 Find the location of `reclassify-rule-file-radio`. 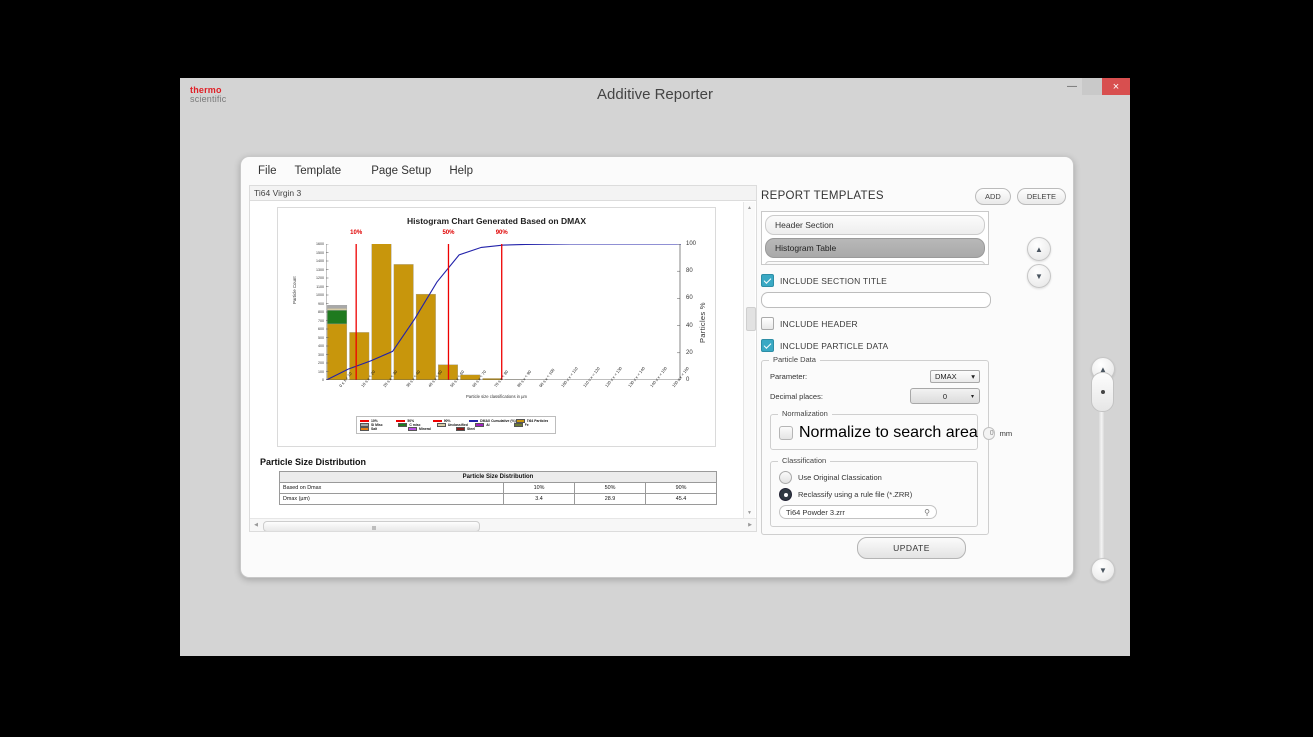

reclassify-rule-file-radio is located at coordinates (785, 494).